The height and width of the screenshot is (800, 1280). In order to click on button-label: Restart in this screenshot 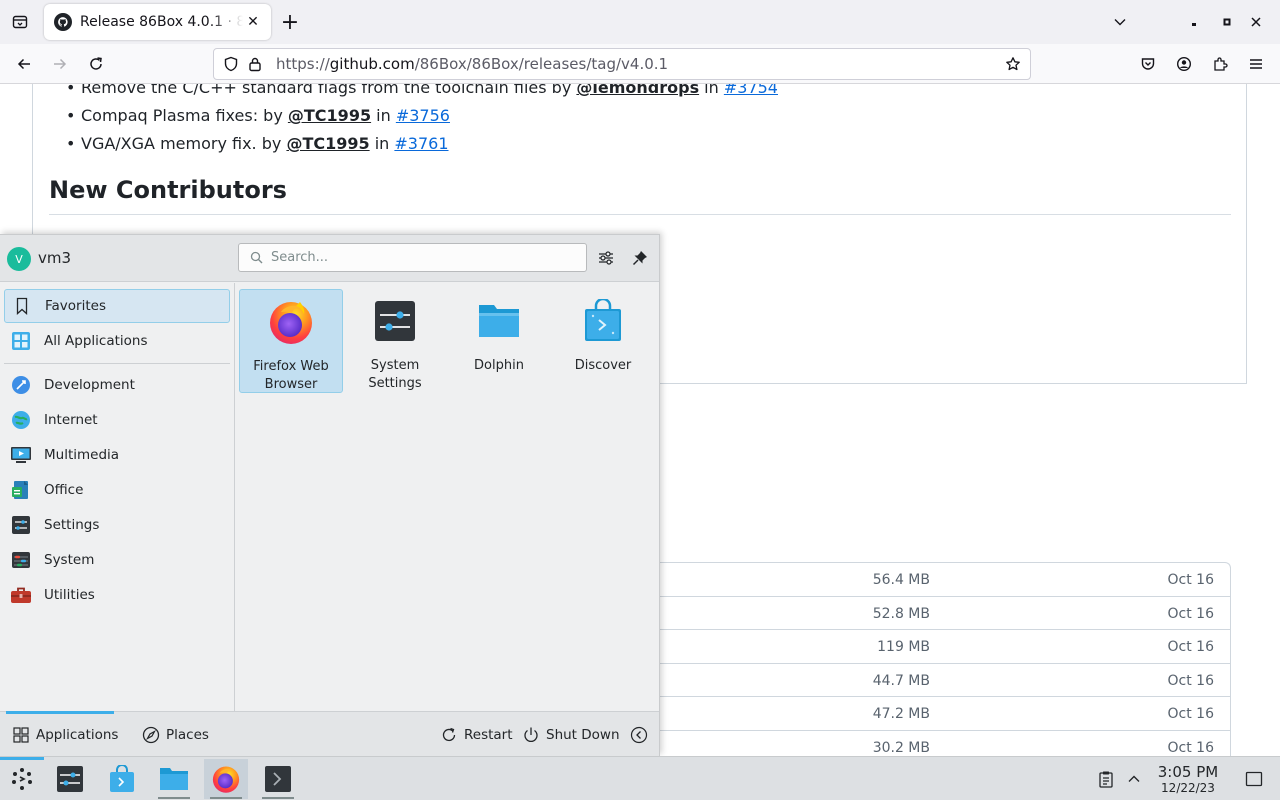, I will do `click(488, 735)`.